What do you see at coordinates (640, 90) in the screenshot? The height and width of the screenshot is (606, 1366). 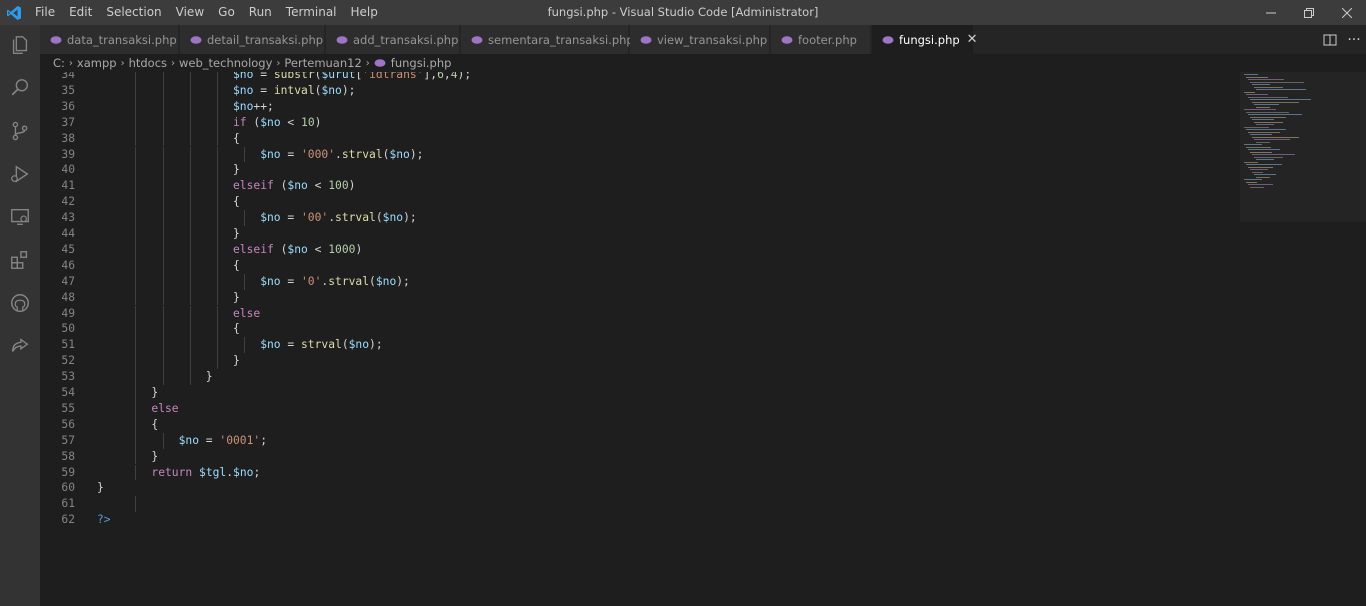 I see `code-line: 35 $no = intval($no);` at bounding box center [640, 90].